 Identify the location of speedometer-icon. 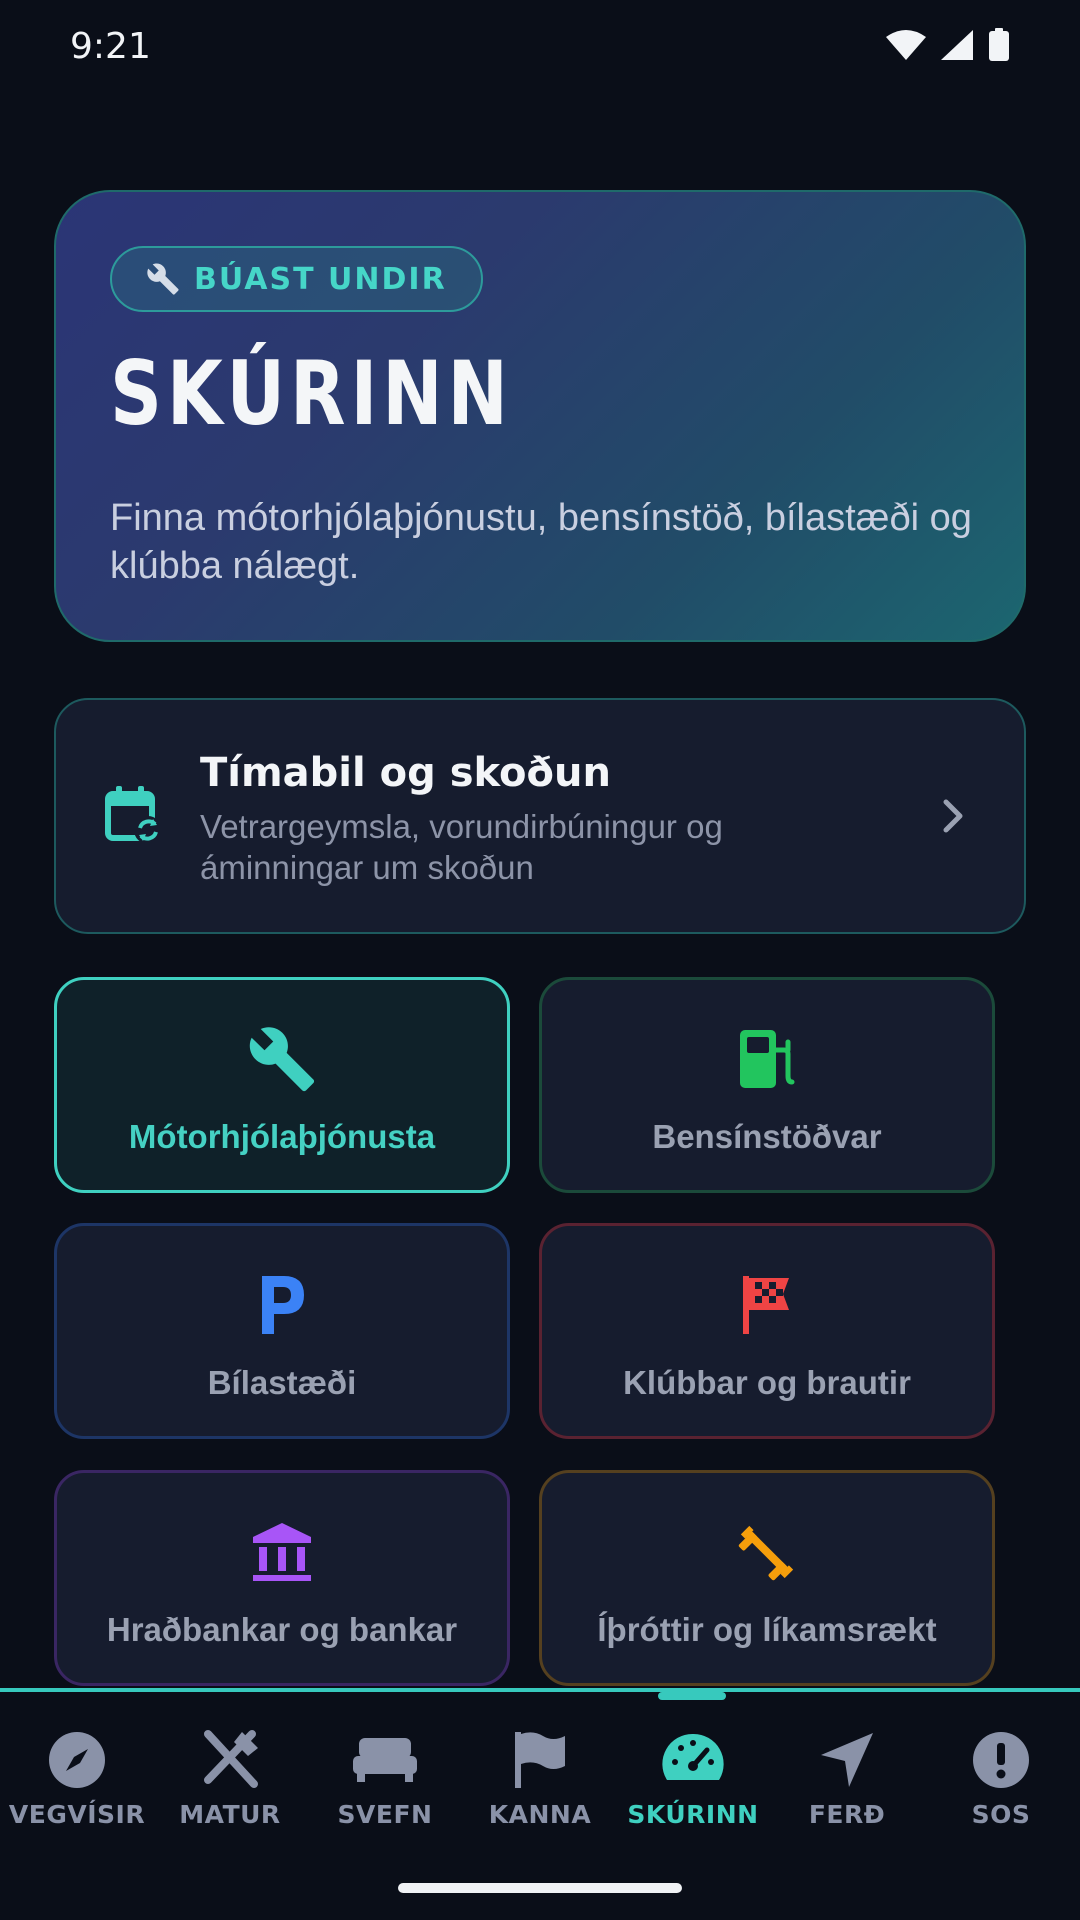
(693, 1756).